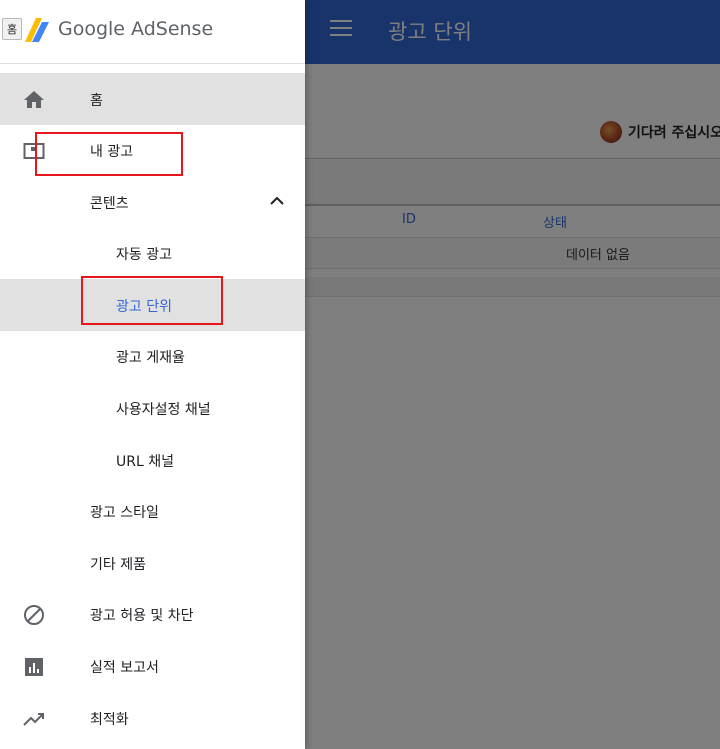 The height and width of the screenshot is (749, 720). I want to click on sidebar-item-optimization: 최적화, so click(152, 718).